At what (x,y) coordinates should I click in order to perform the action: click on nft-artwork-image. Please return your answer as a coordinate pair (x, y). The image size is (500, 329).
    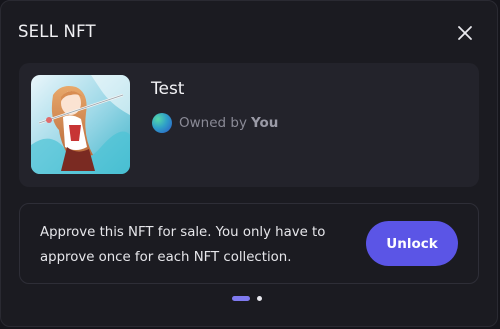
    Looking at the image, I should click on (80, 124).